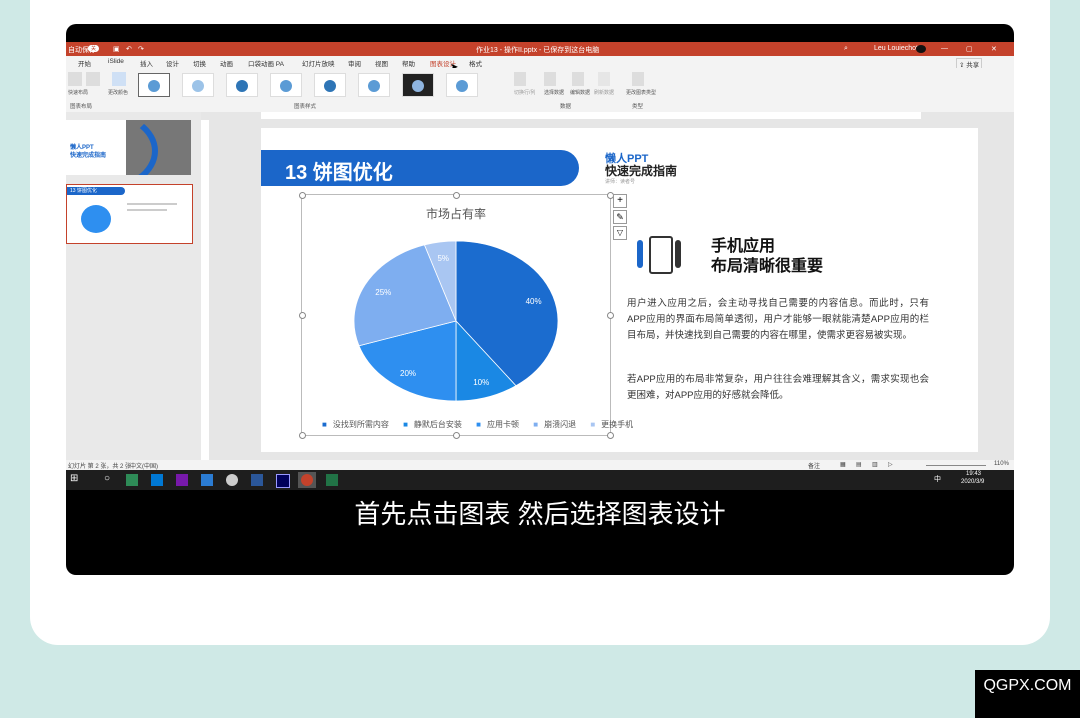 This screenshot has width=1080, height=718. Describe the element at coordinates (207, 480) in the screenshot. I see `todo-icon` at that location.